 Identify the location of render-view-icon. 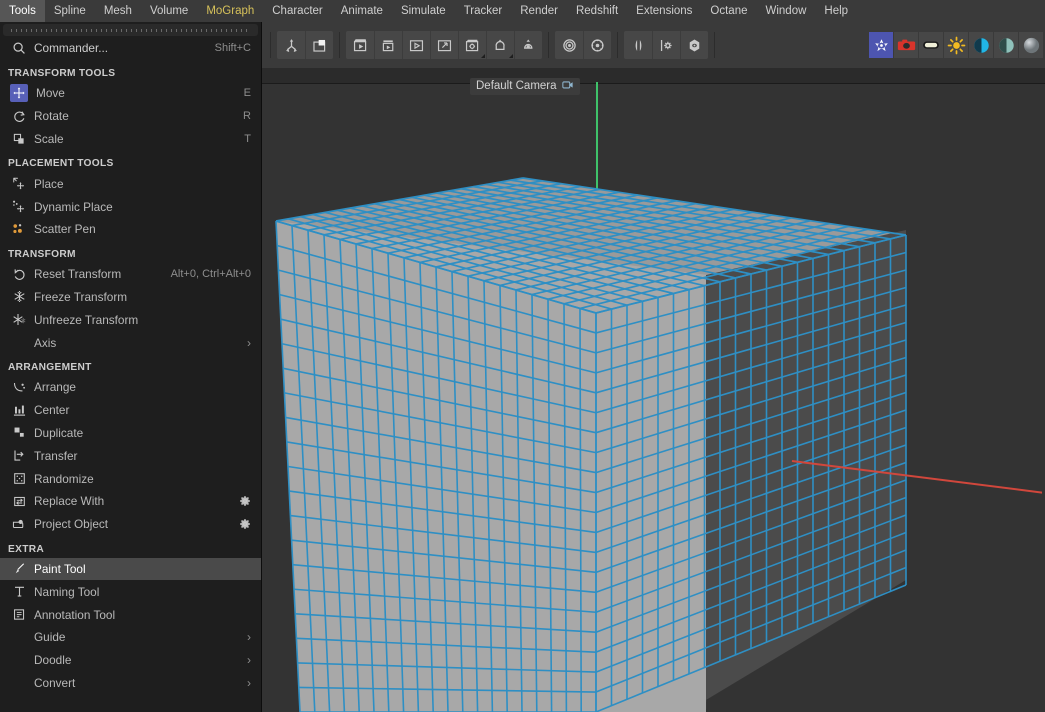
(360, 45).